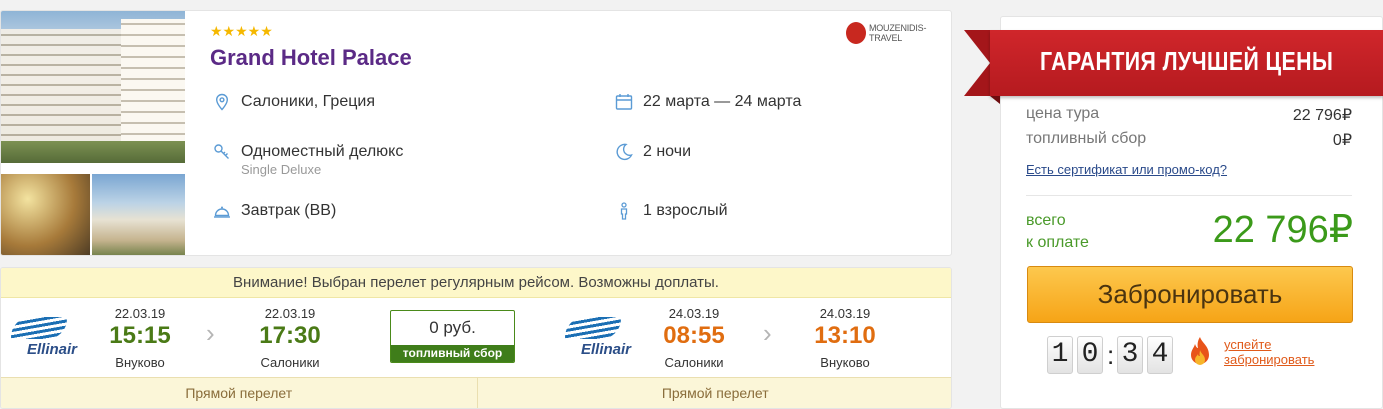  Describe the element at coordinates (311, 58) in the screenshot. I see `hotel-name: Grand Hotel Palace` at that location.